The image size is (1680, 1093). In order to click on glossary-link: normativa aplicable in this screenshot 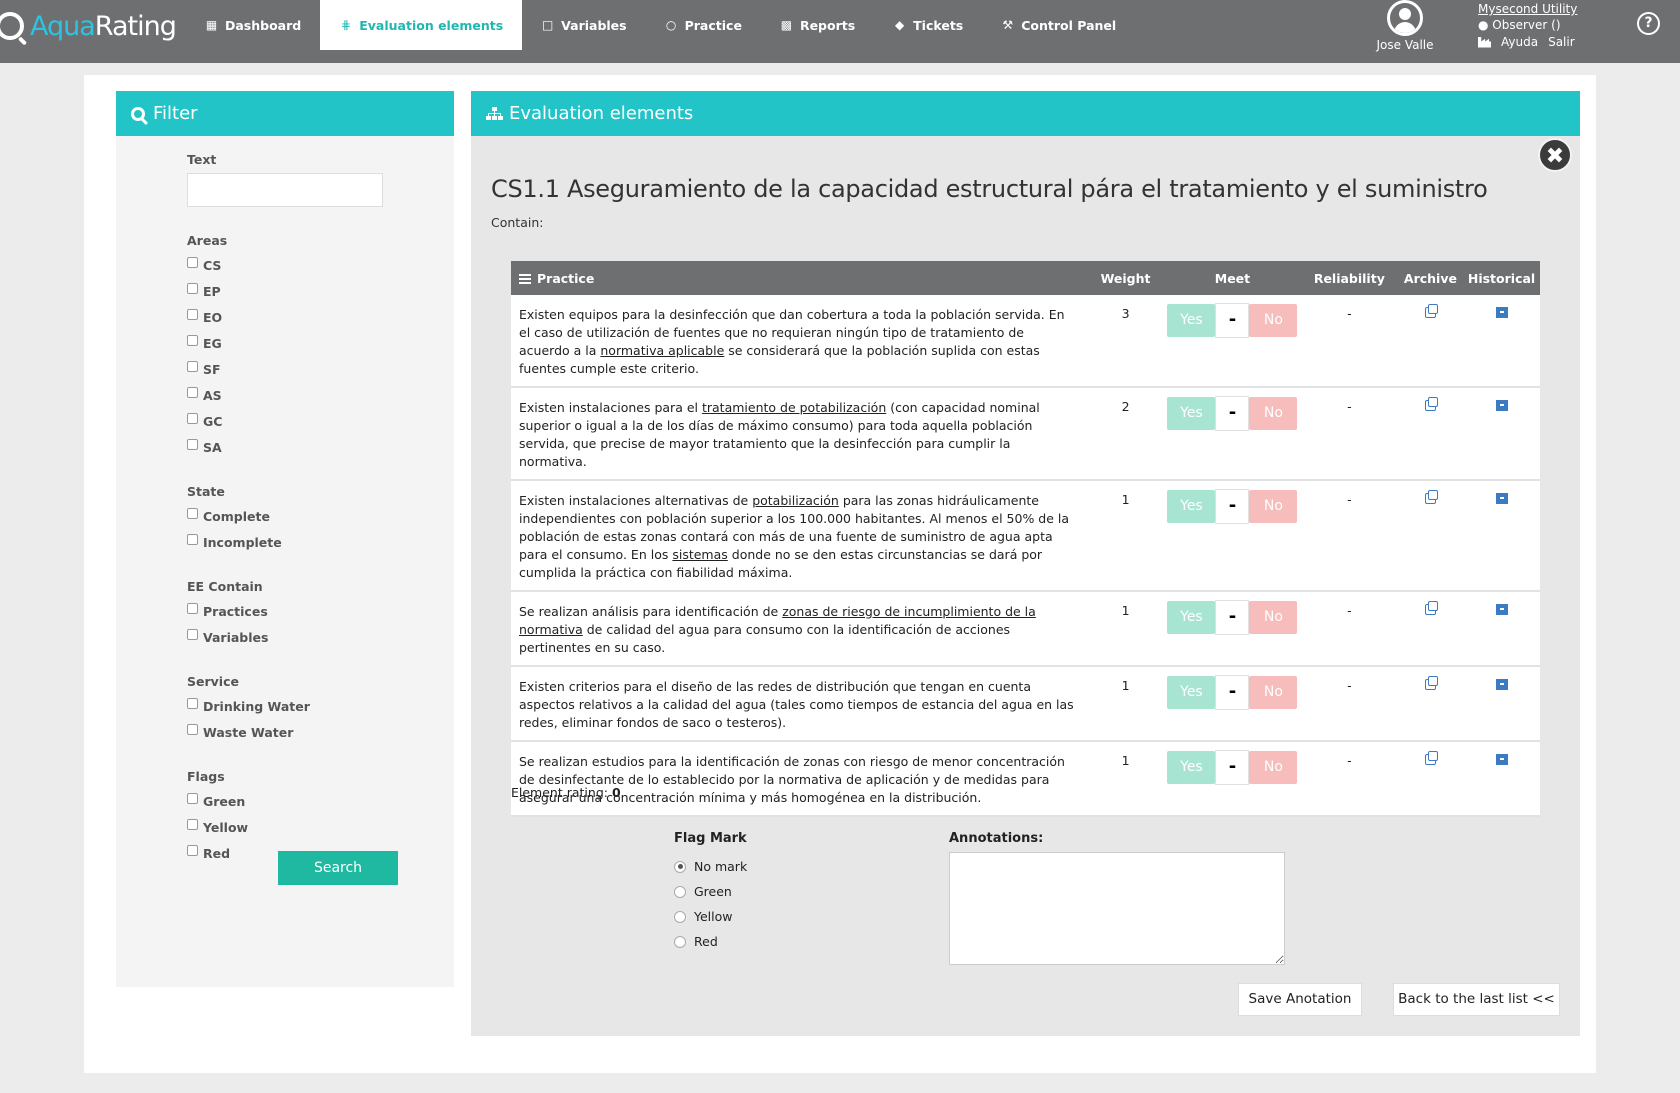, I will do `click(662, 350)`.